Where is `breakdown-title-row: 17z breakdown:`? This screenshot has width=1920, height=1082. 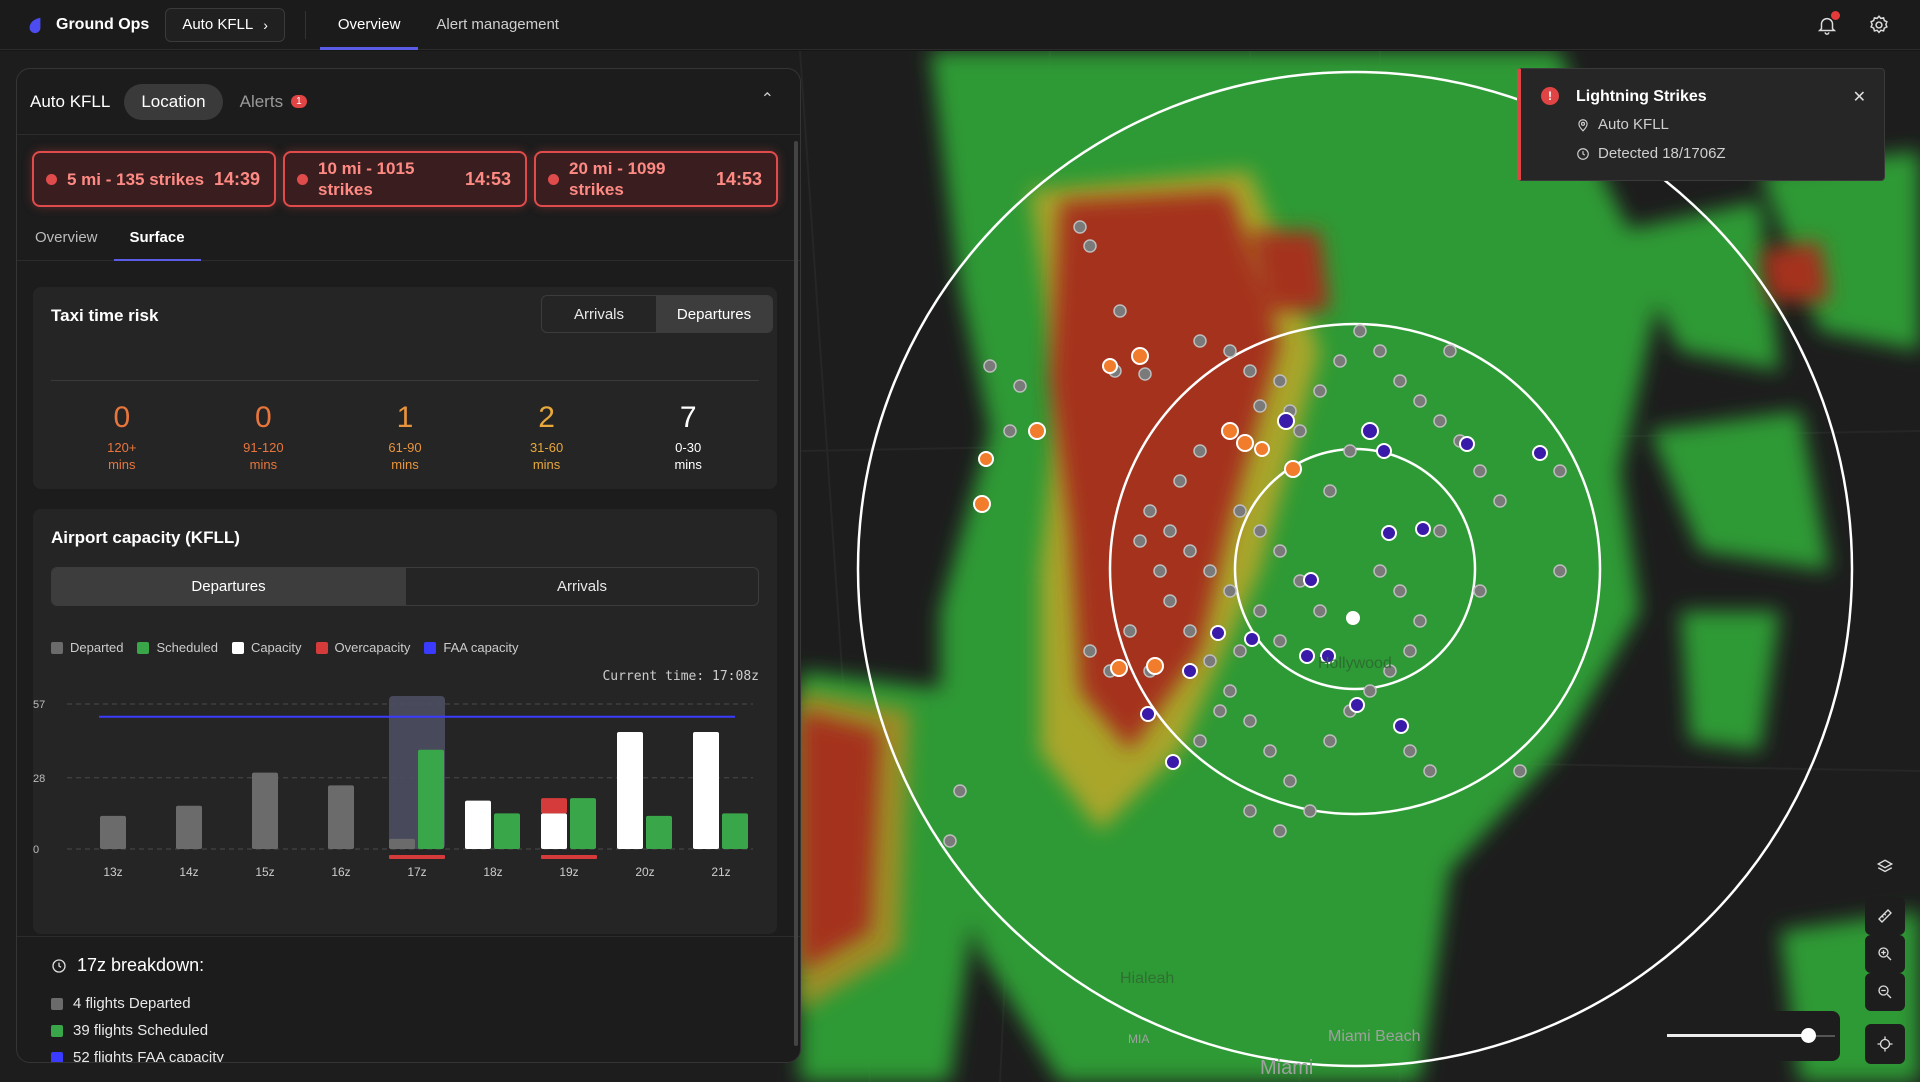
breakdown-title-row: 17z breakdown: is located at coordinates (425, 965).